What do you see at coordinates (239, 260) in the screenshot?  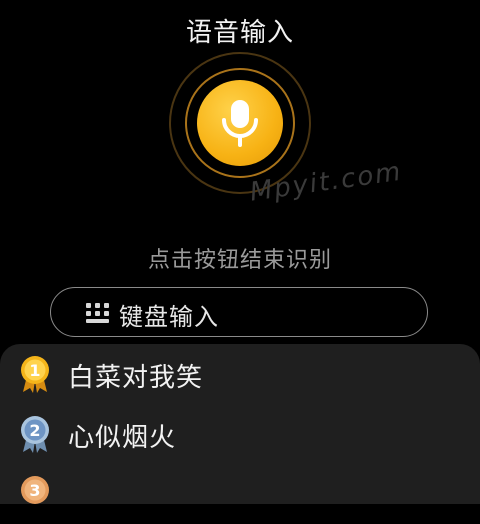 I see `recognition-hint: 点击按钮结束识别` at bounding box center [239, 260].